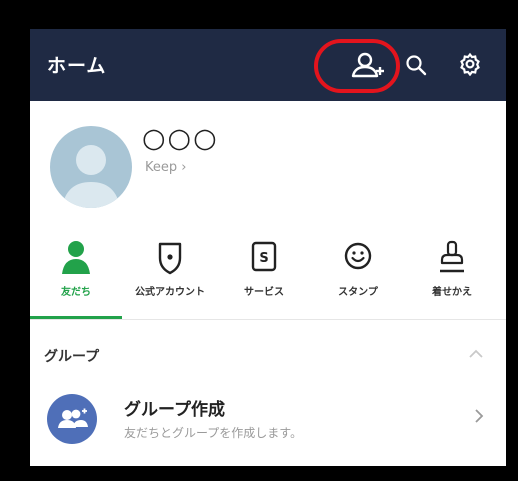 This screenshot has height=481, width=518. Describe the element at coordinates (91, 176) in the screenshot. I see `default-avatar-icon` at that location.